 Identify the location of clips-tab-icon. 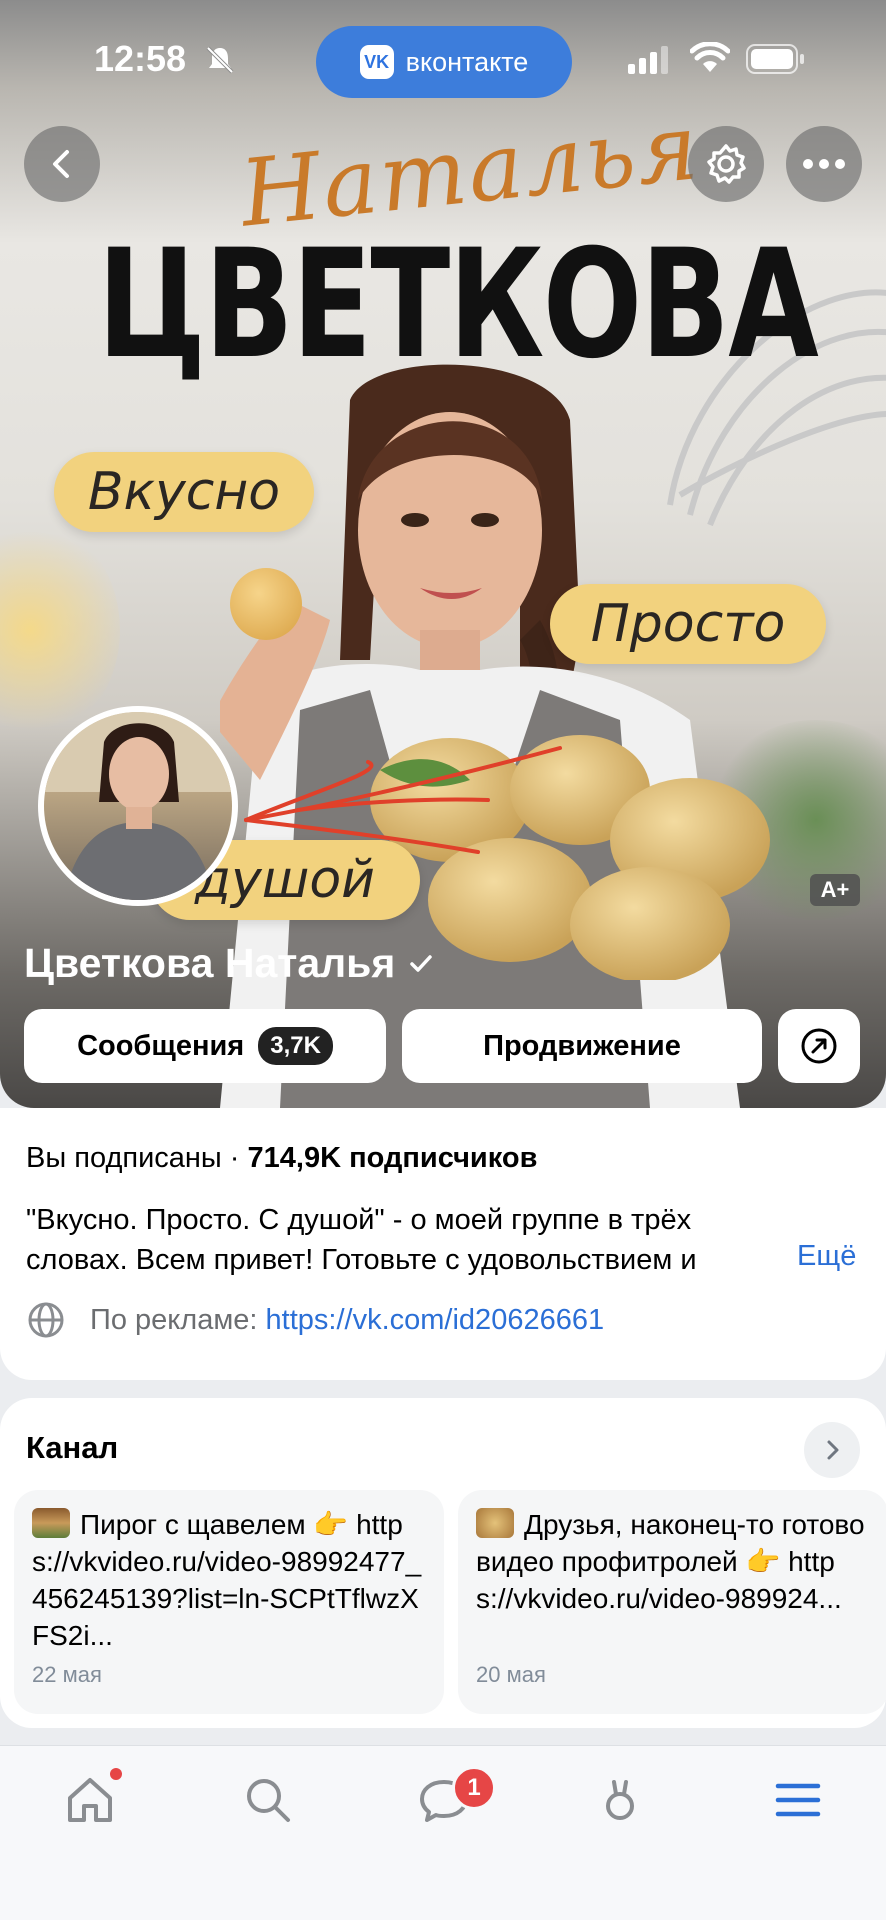
(620, 1800).